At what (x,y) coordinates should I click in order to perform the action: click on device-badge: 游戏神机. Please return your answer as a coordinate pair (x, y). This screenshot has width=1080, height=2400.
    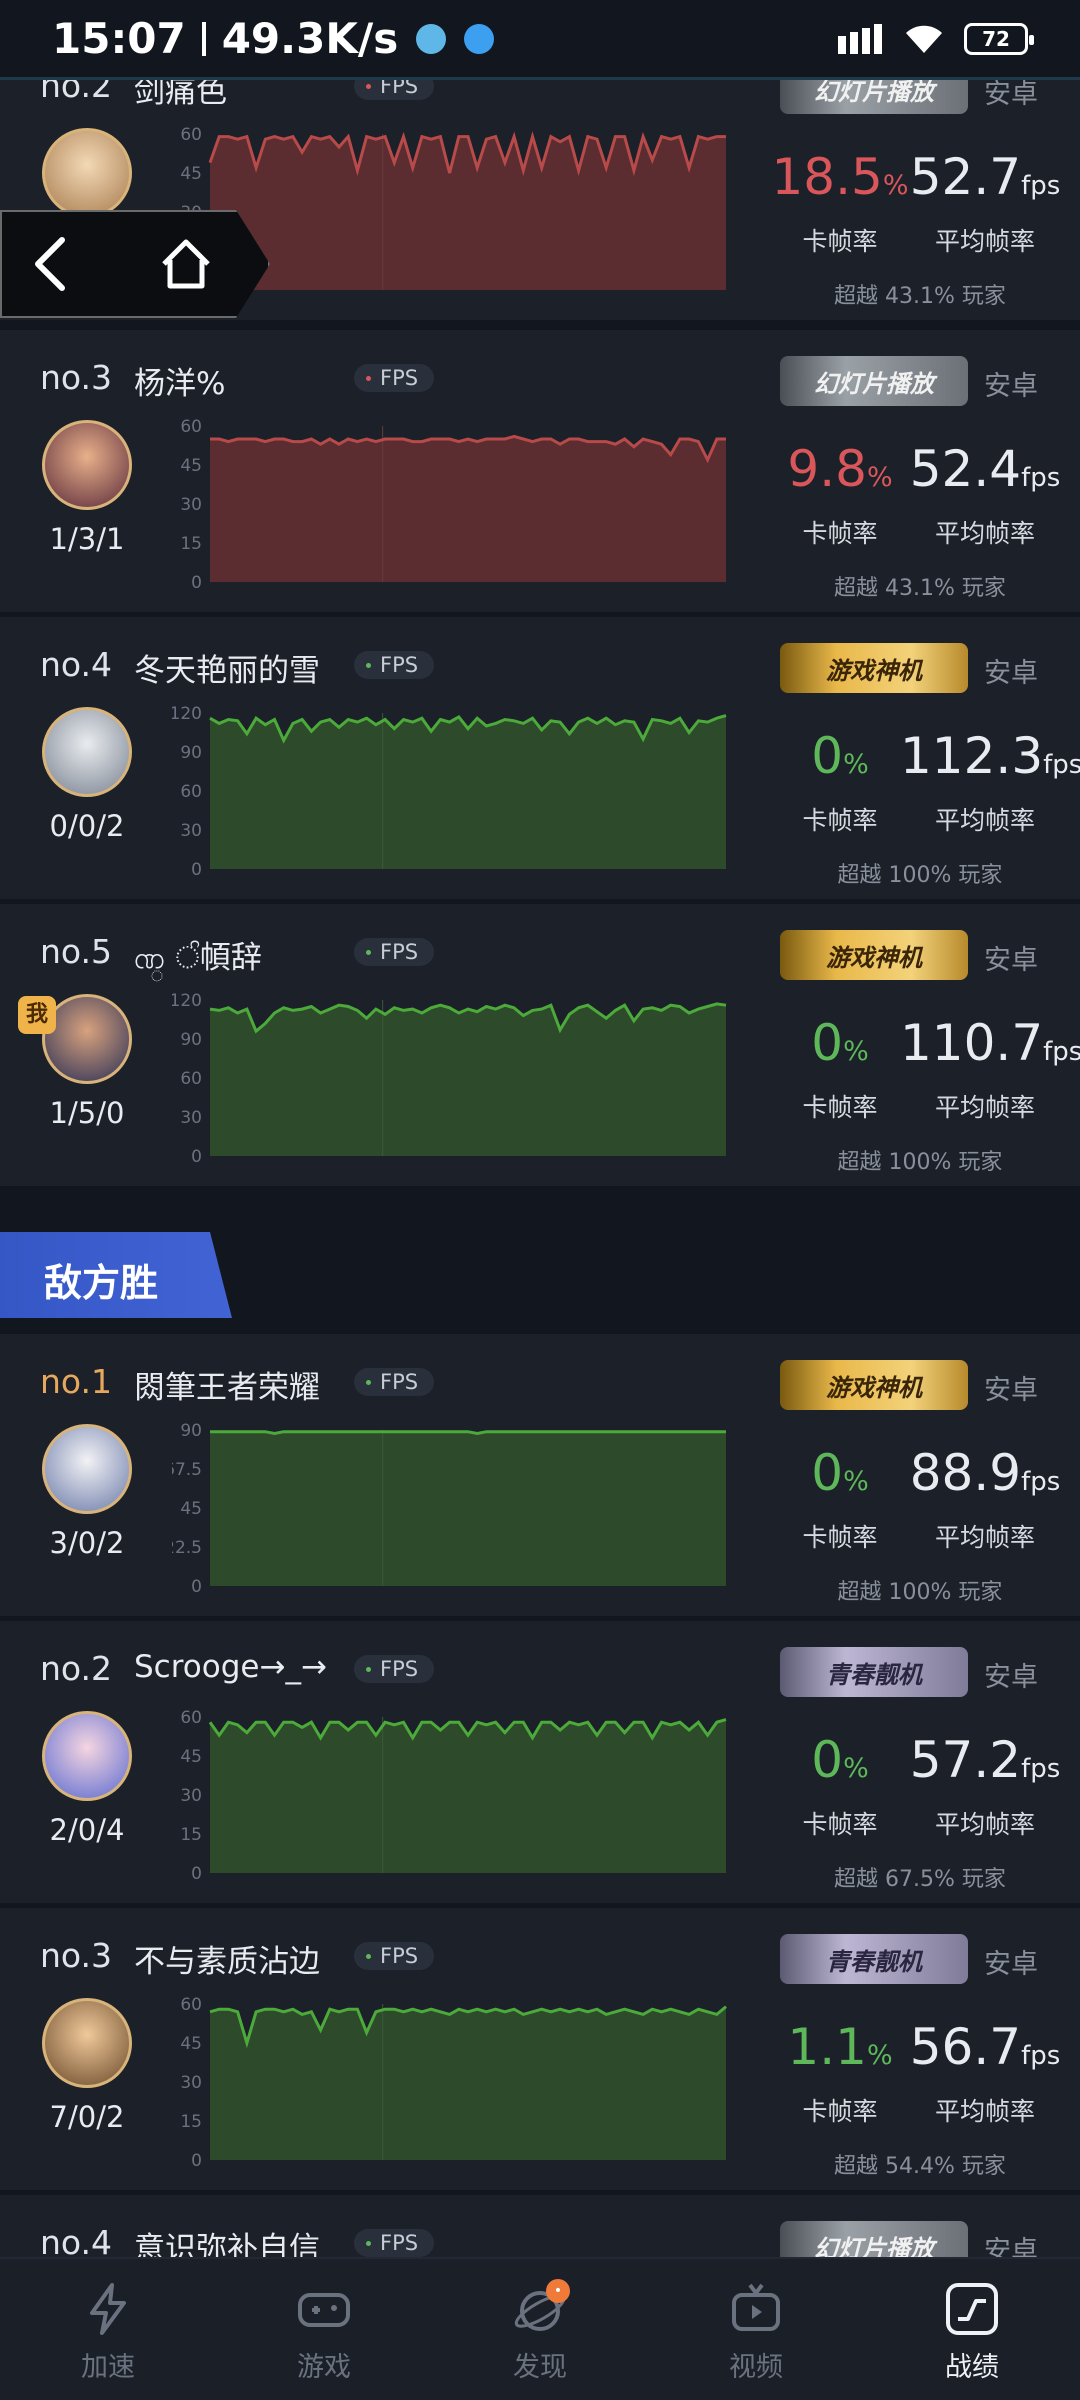
    Looking at the image, I should click on (874, 955).